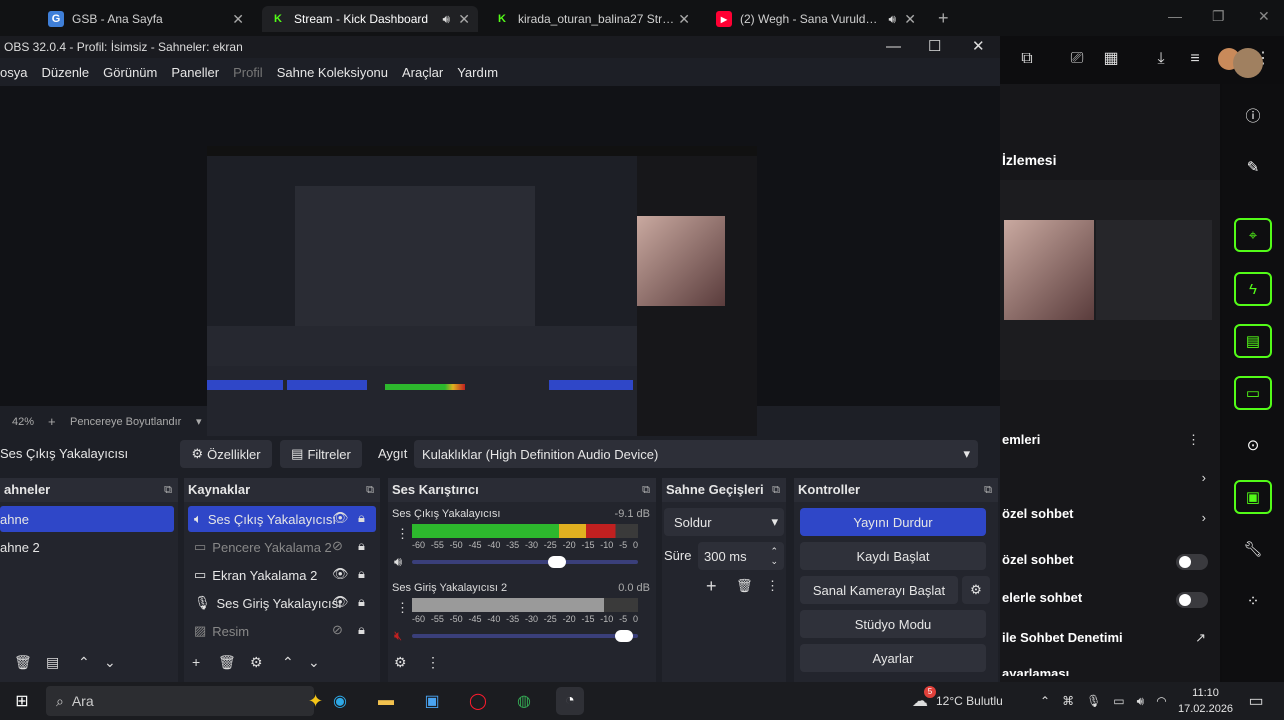 This screenshot has width=1284, height=720. I want to click on calendar-icon: ▦, so click(1111, 59).